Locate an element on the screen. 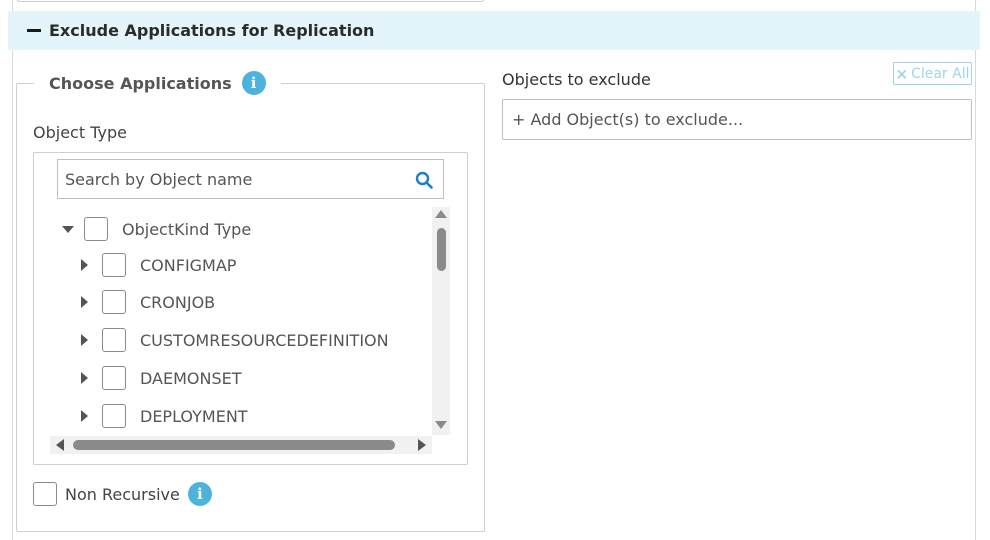 The image size is (990, 540). tree-node-configmap: CONFIGMAP is located at coordinates (158, 265).